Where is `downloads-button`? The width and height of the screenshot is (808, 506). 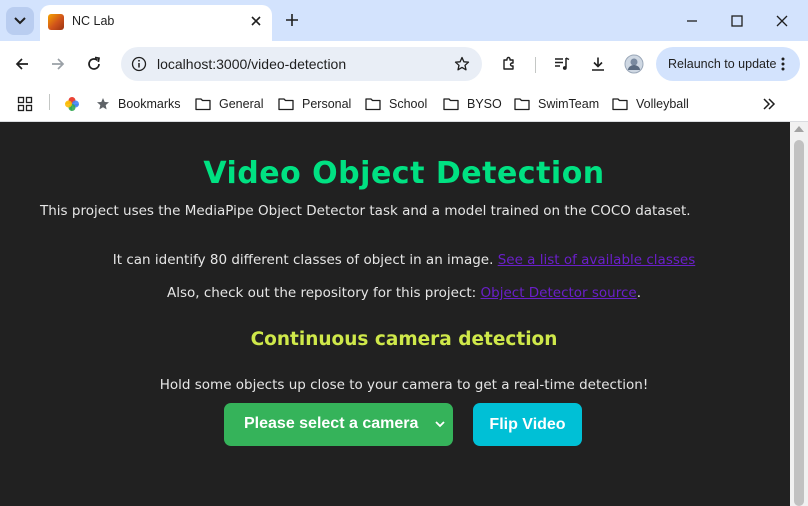 downloads-button is located at coordinates (598, 64).